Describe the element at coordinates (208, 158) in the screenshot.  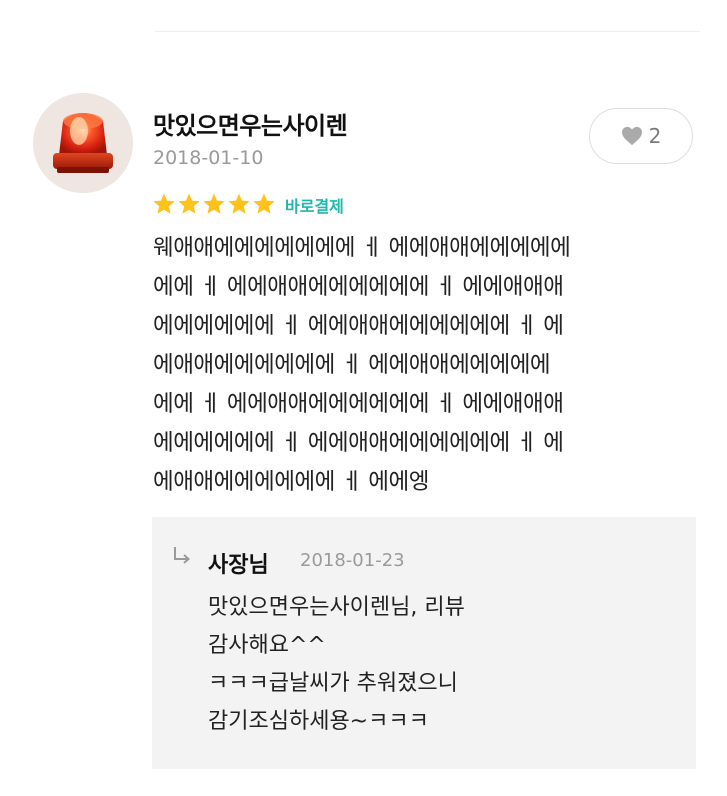
I see `review-date: 2018-01-10` at that location.